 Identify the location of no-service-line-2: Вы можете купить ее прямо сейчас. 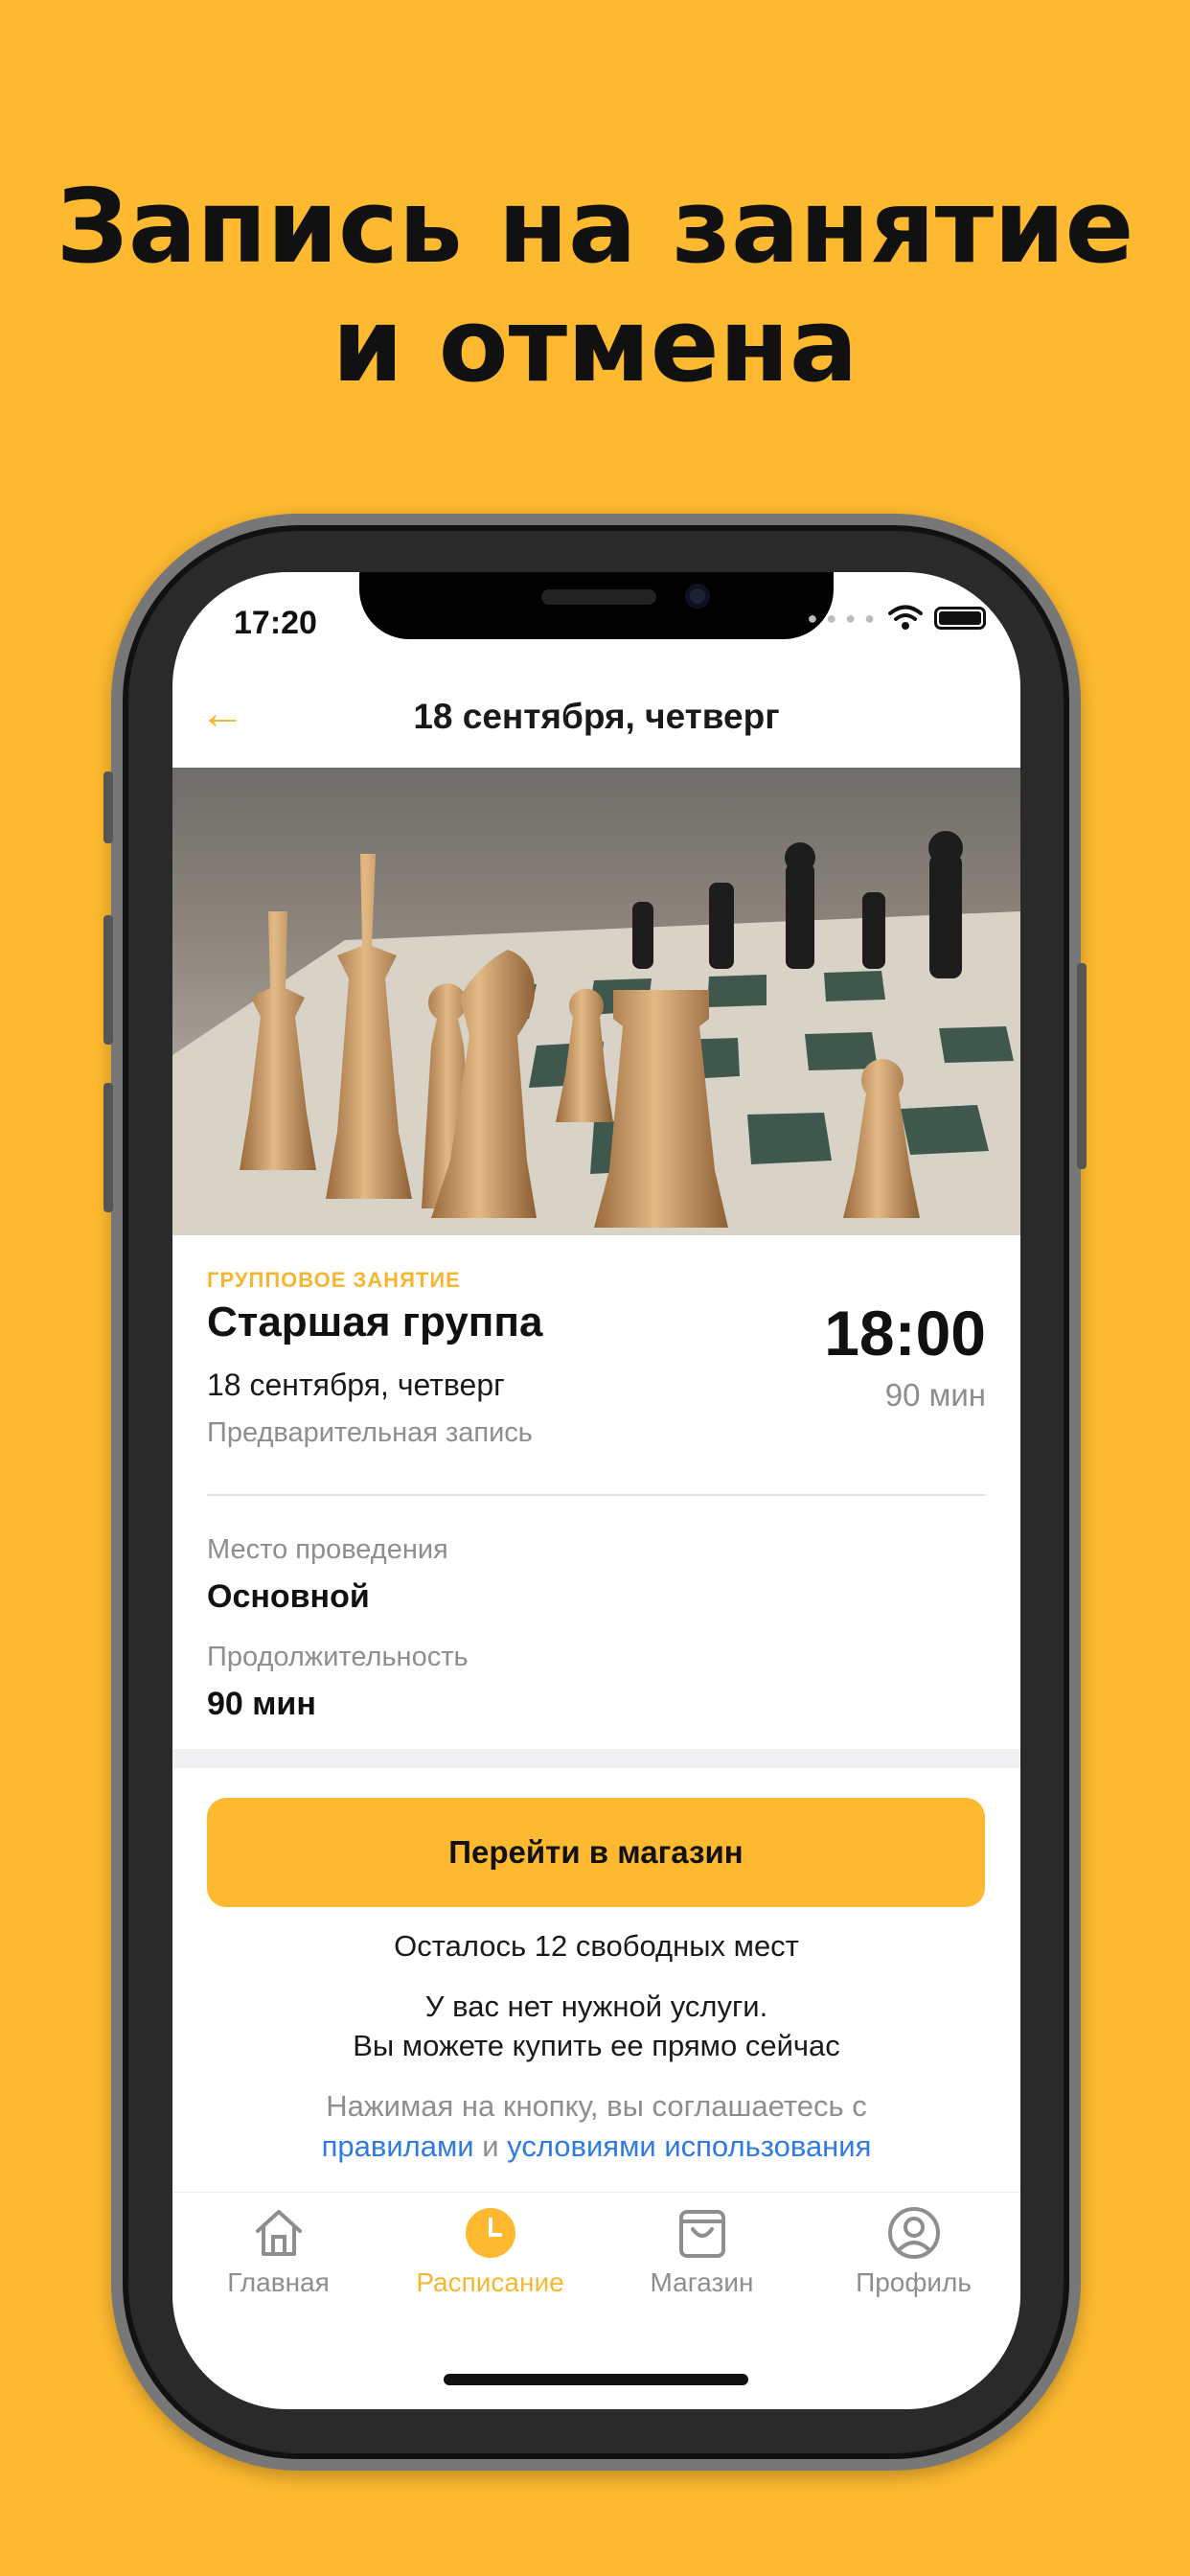
(596, 2045).